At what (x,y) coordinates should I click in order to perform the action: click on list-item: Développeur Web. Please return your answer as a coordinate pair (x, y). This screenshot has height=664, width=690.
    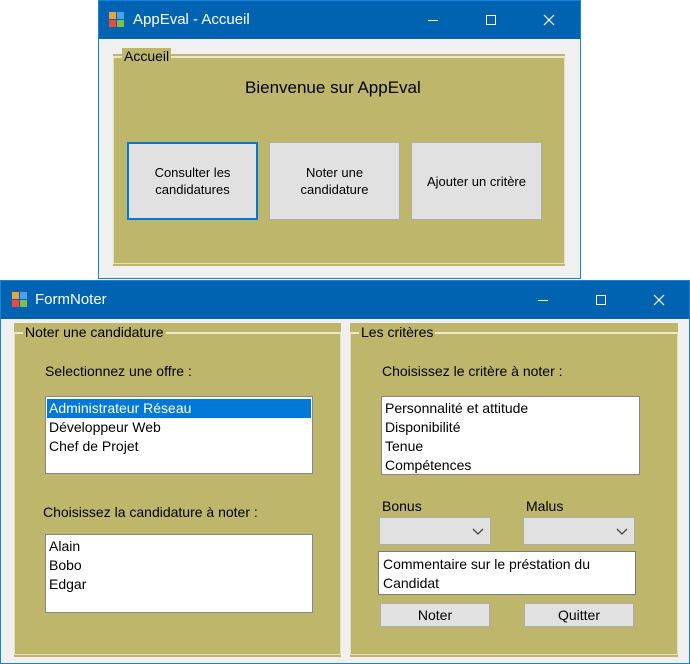
    Looking at the image, I should click on (179, 427).